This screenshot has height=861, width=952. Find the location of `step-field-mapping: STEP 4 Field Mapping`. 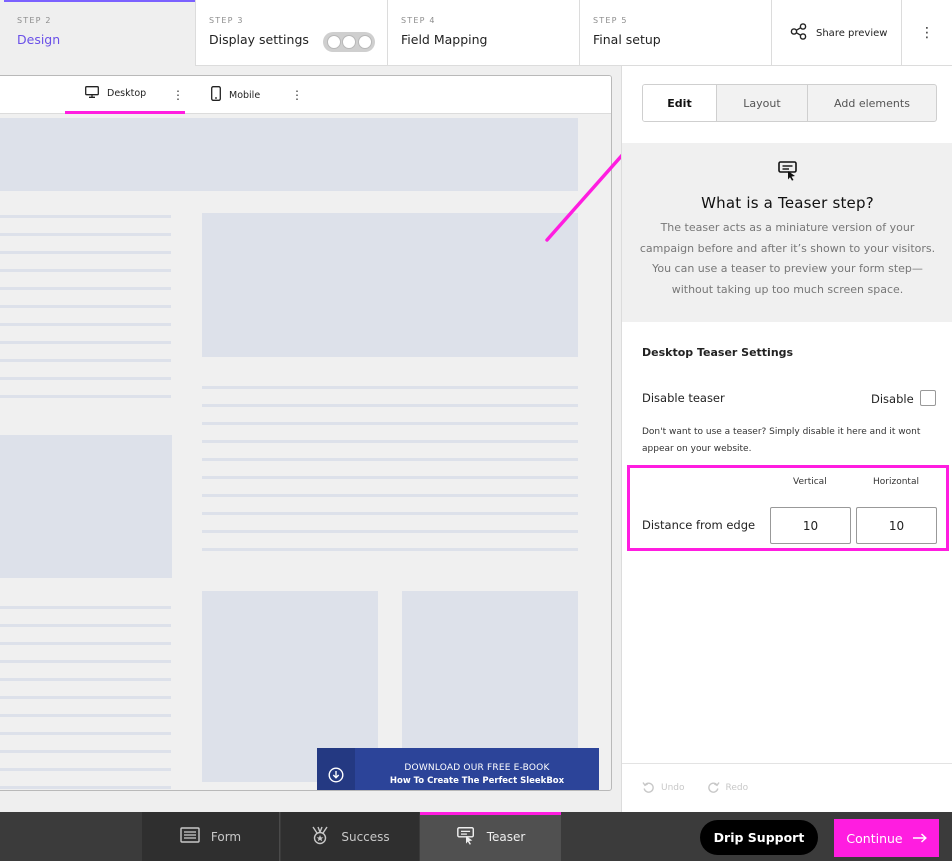

step-field-mapping: STEP 4 Field Mapping is located at coordinates (484, 33).